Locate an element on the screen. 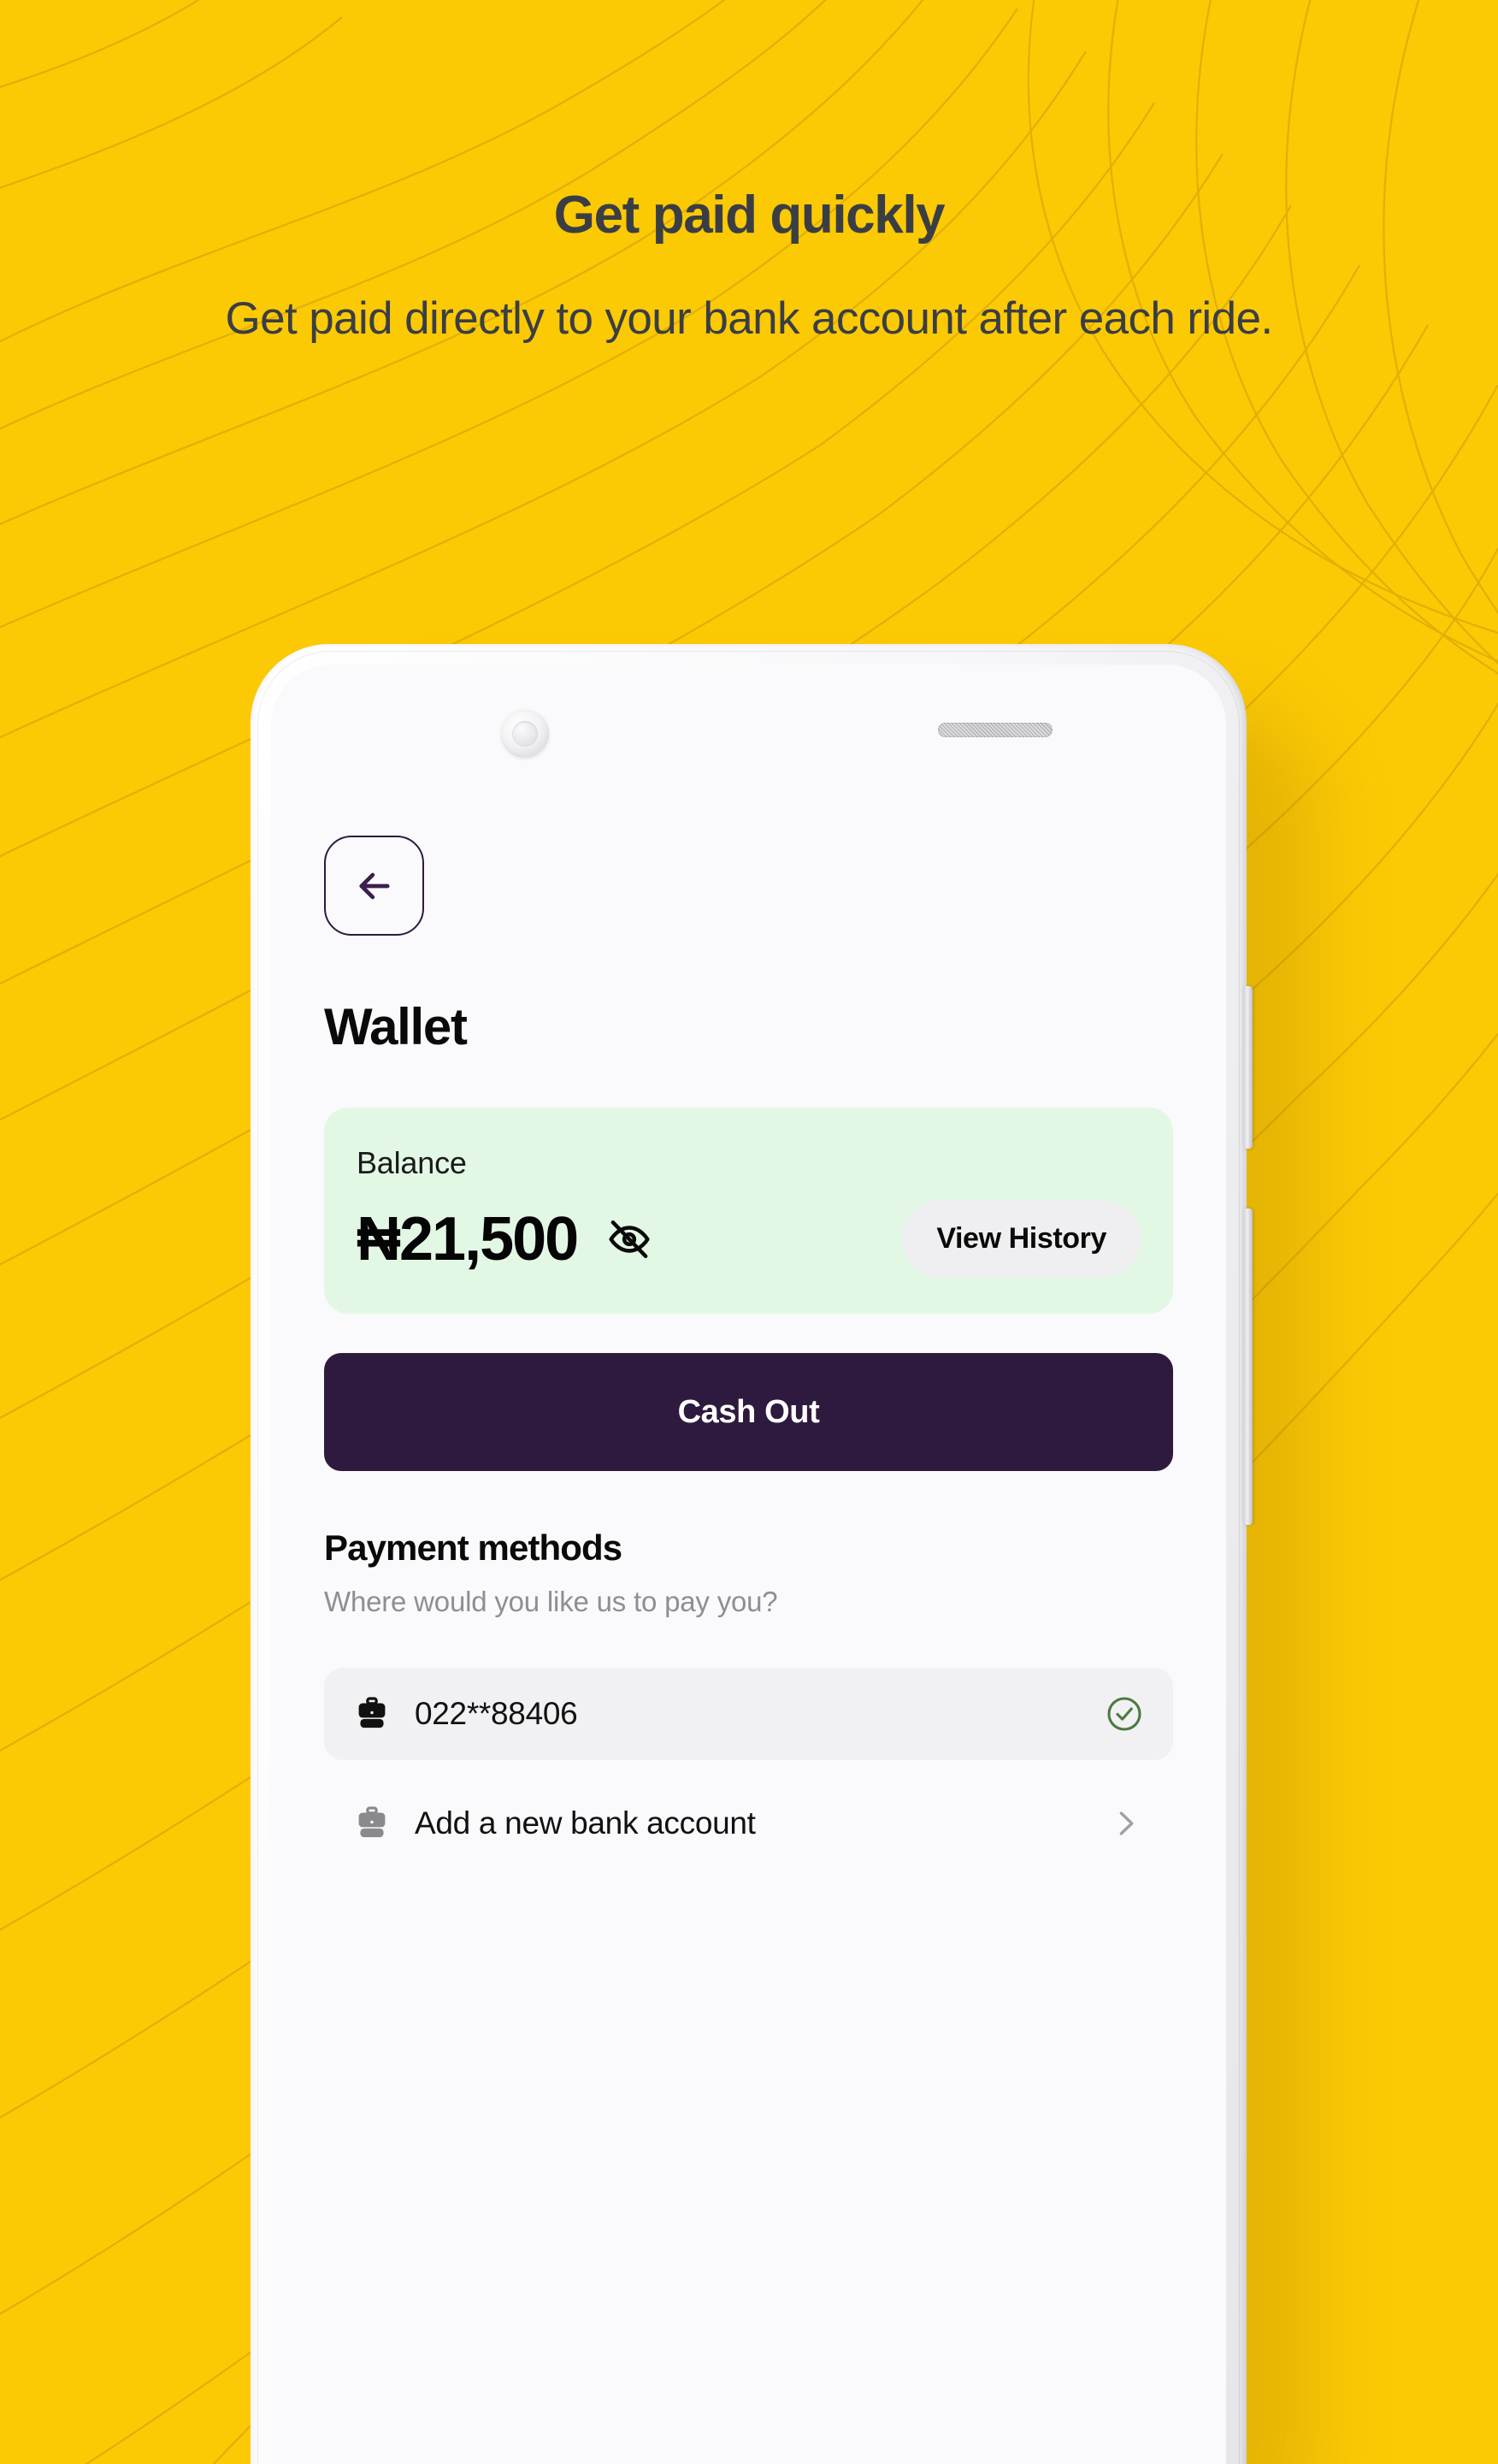 The height and width of the screenshot is (2464, 1498). payment-method-label: Add a new bank account is located at coordinates (586, 1823).